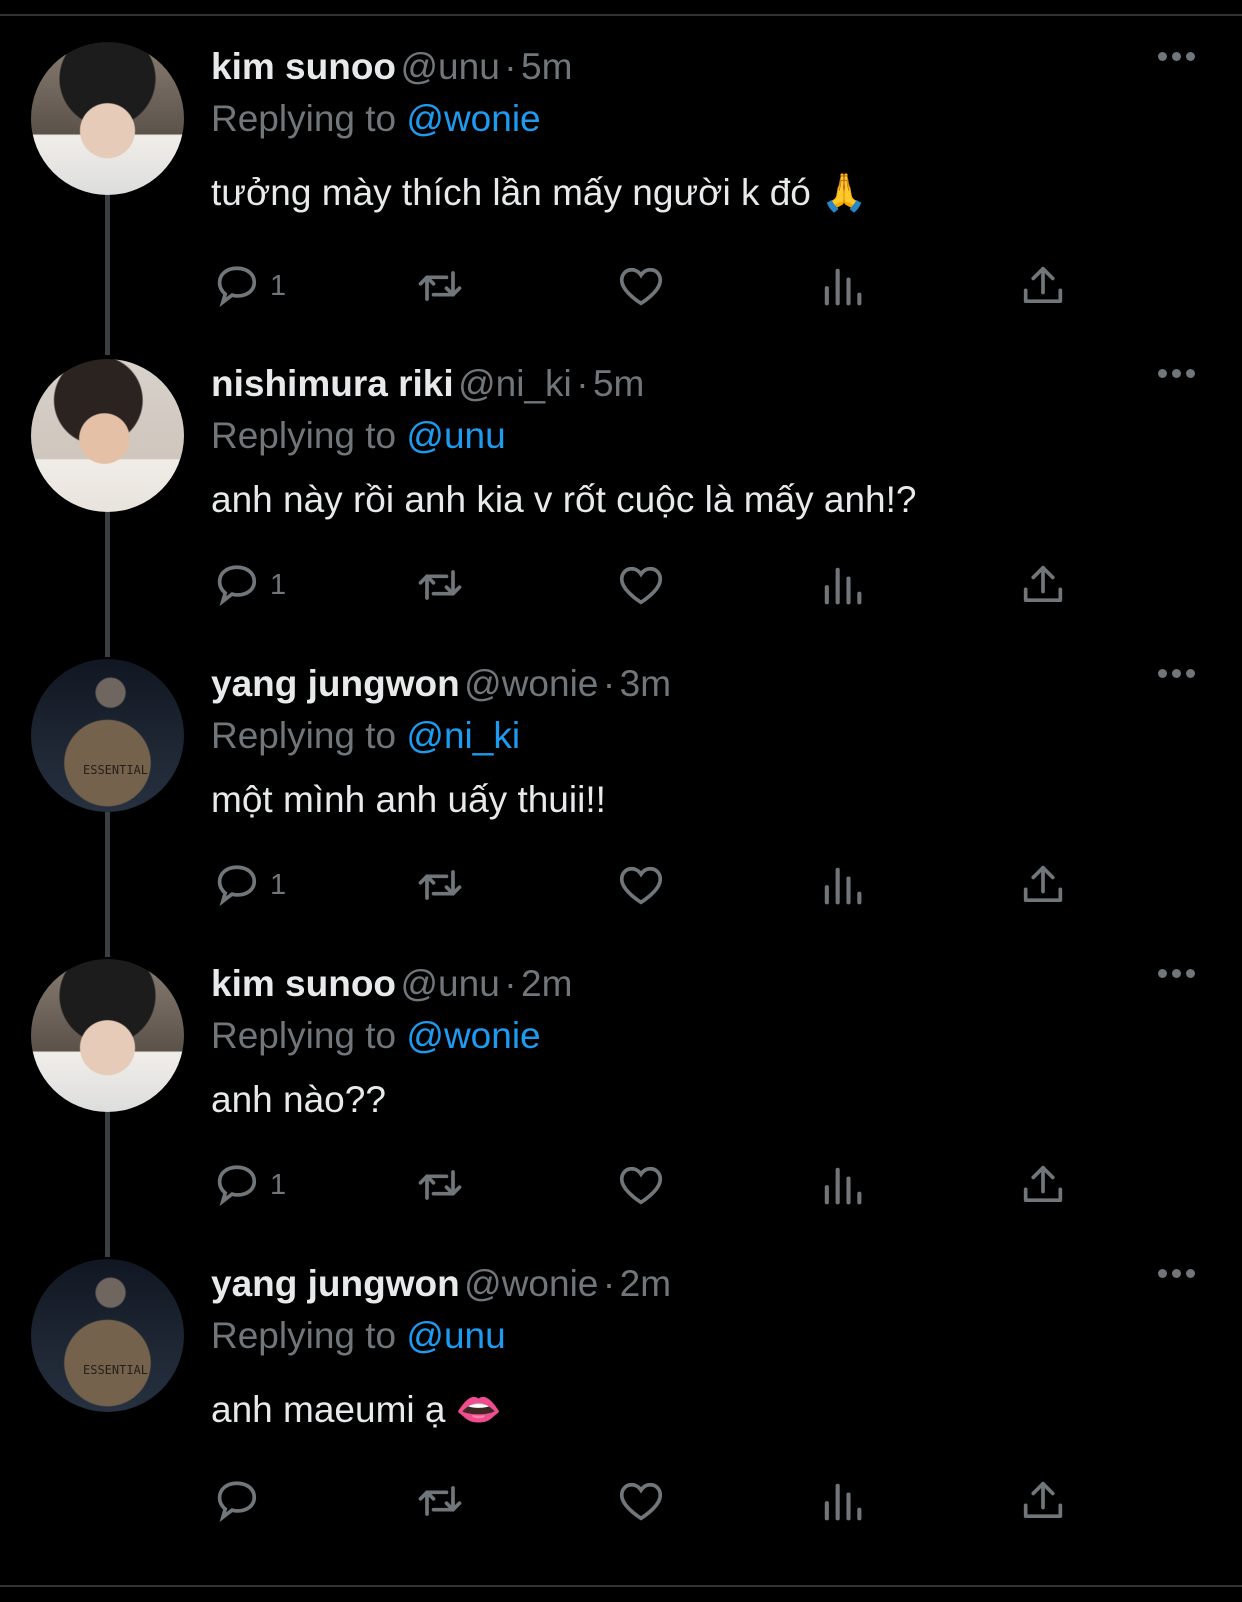 The height and width of the screenshot is (1602, 1242). Describe the element at coordinates (242, 1501) in the screenshot. I see `reply-button` at that location.